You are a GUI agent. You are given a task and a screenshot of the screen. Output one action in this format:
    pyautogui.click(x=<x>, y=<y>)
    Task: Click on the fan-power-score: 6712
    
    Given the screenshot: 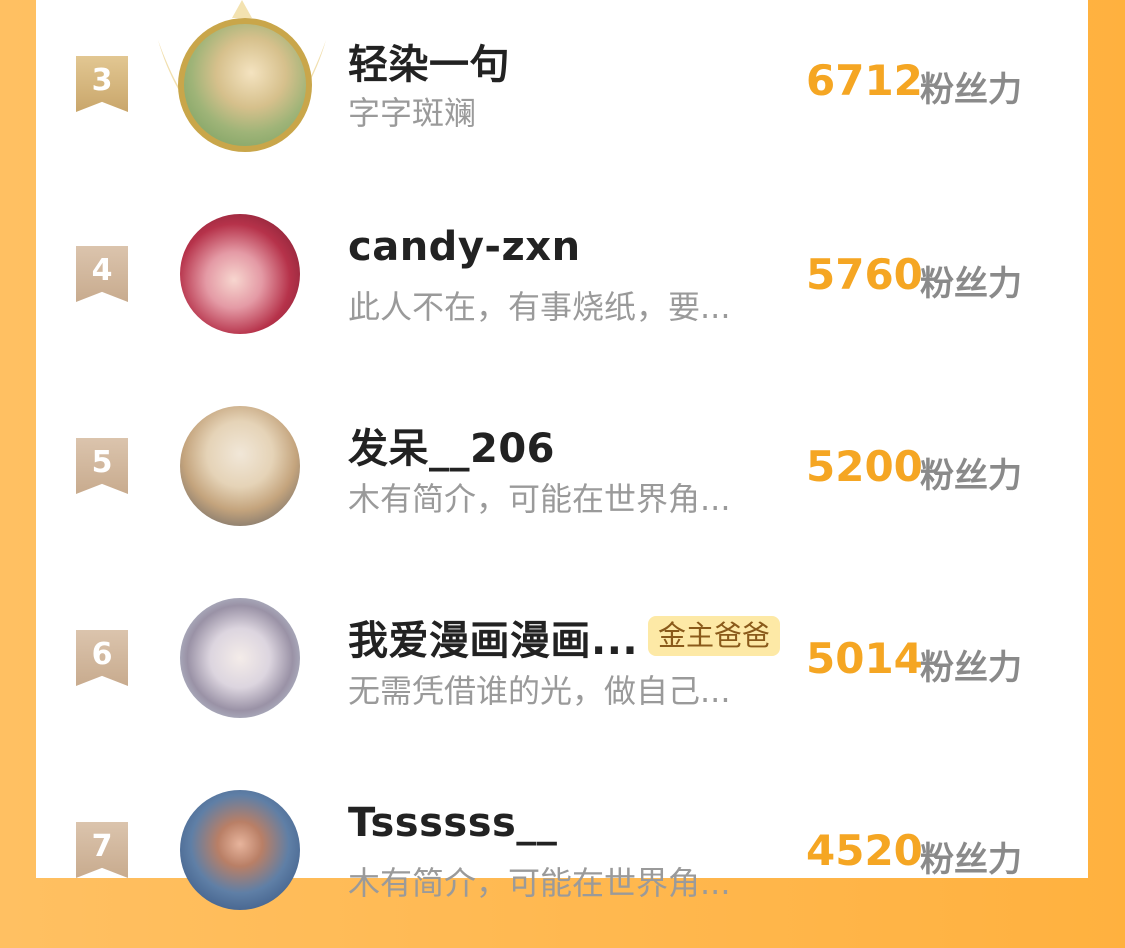 What is the action you would take?
    pyautogui.click(x=864, y=80)
    